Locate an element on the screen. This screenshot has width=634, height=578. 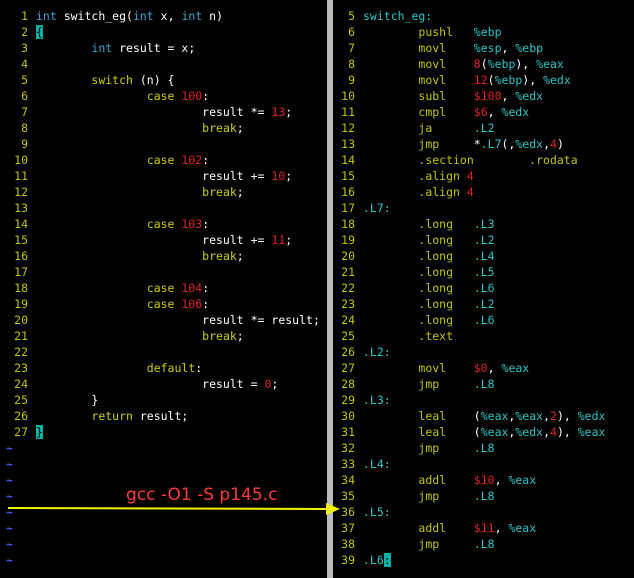
code-text: } is located at coordinates (39, 432).